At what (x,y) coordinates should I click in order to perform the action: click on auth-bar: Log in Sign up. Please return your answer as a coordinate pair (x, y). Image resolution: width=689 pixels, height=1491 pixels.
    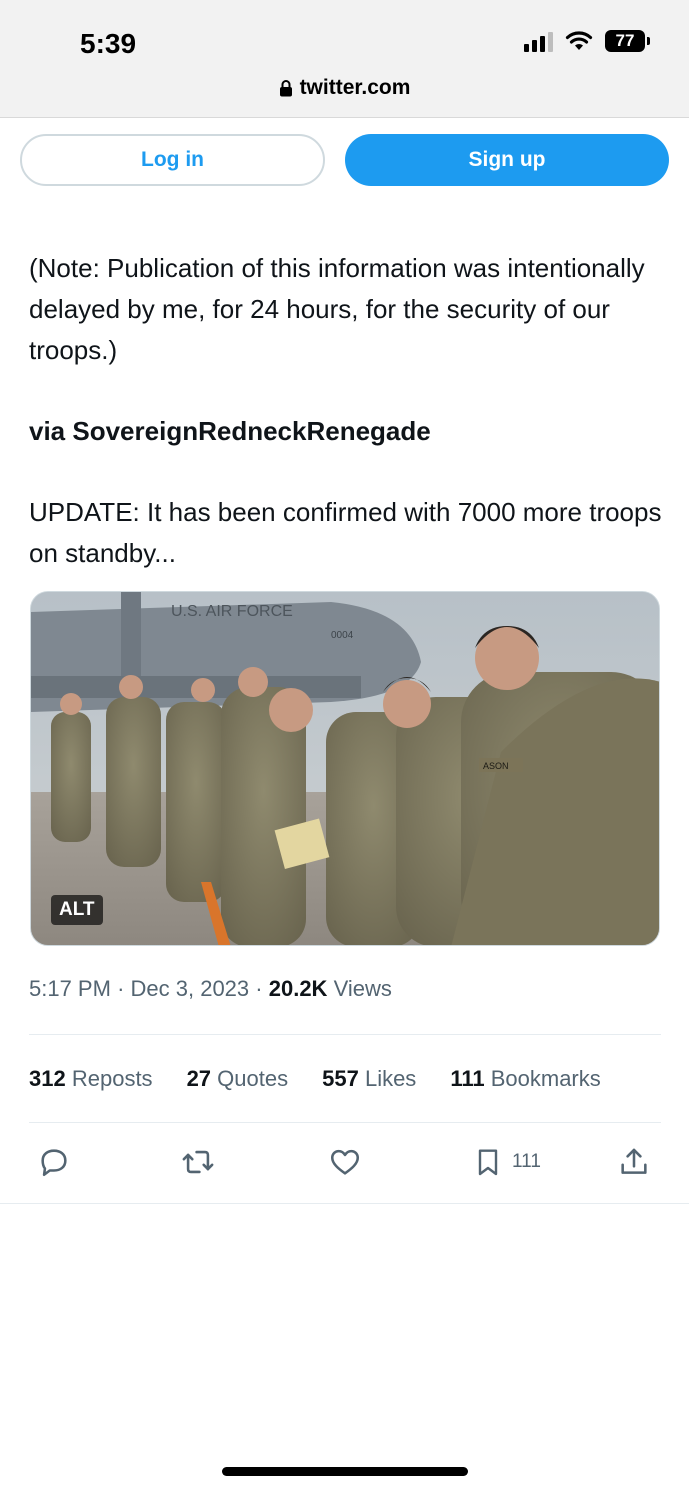
    Looking at the image, I should click on (344, 160).